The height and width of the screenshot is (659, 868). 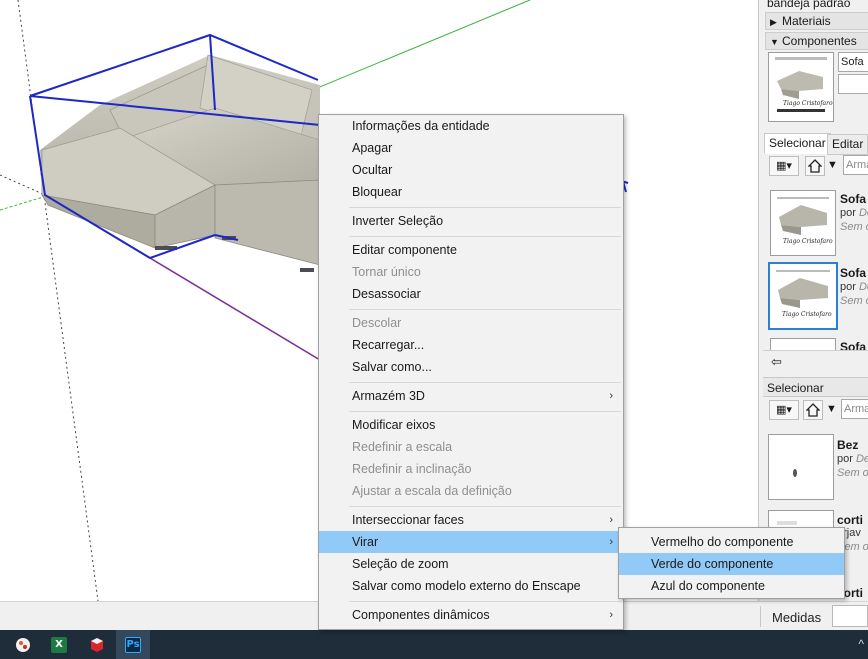 I want to click on menu-item-3d-warehouse-label: Armazém 3D, so click(x=388, y=396).